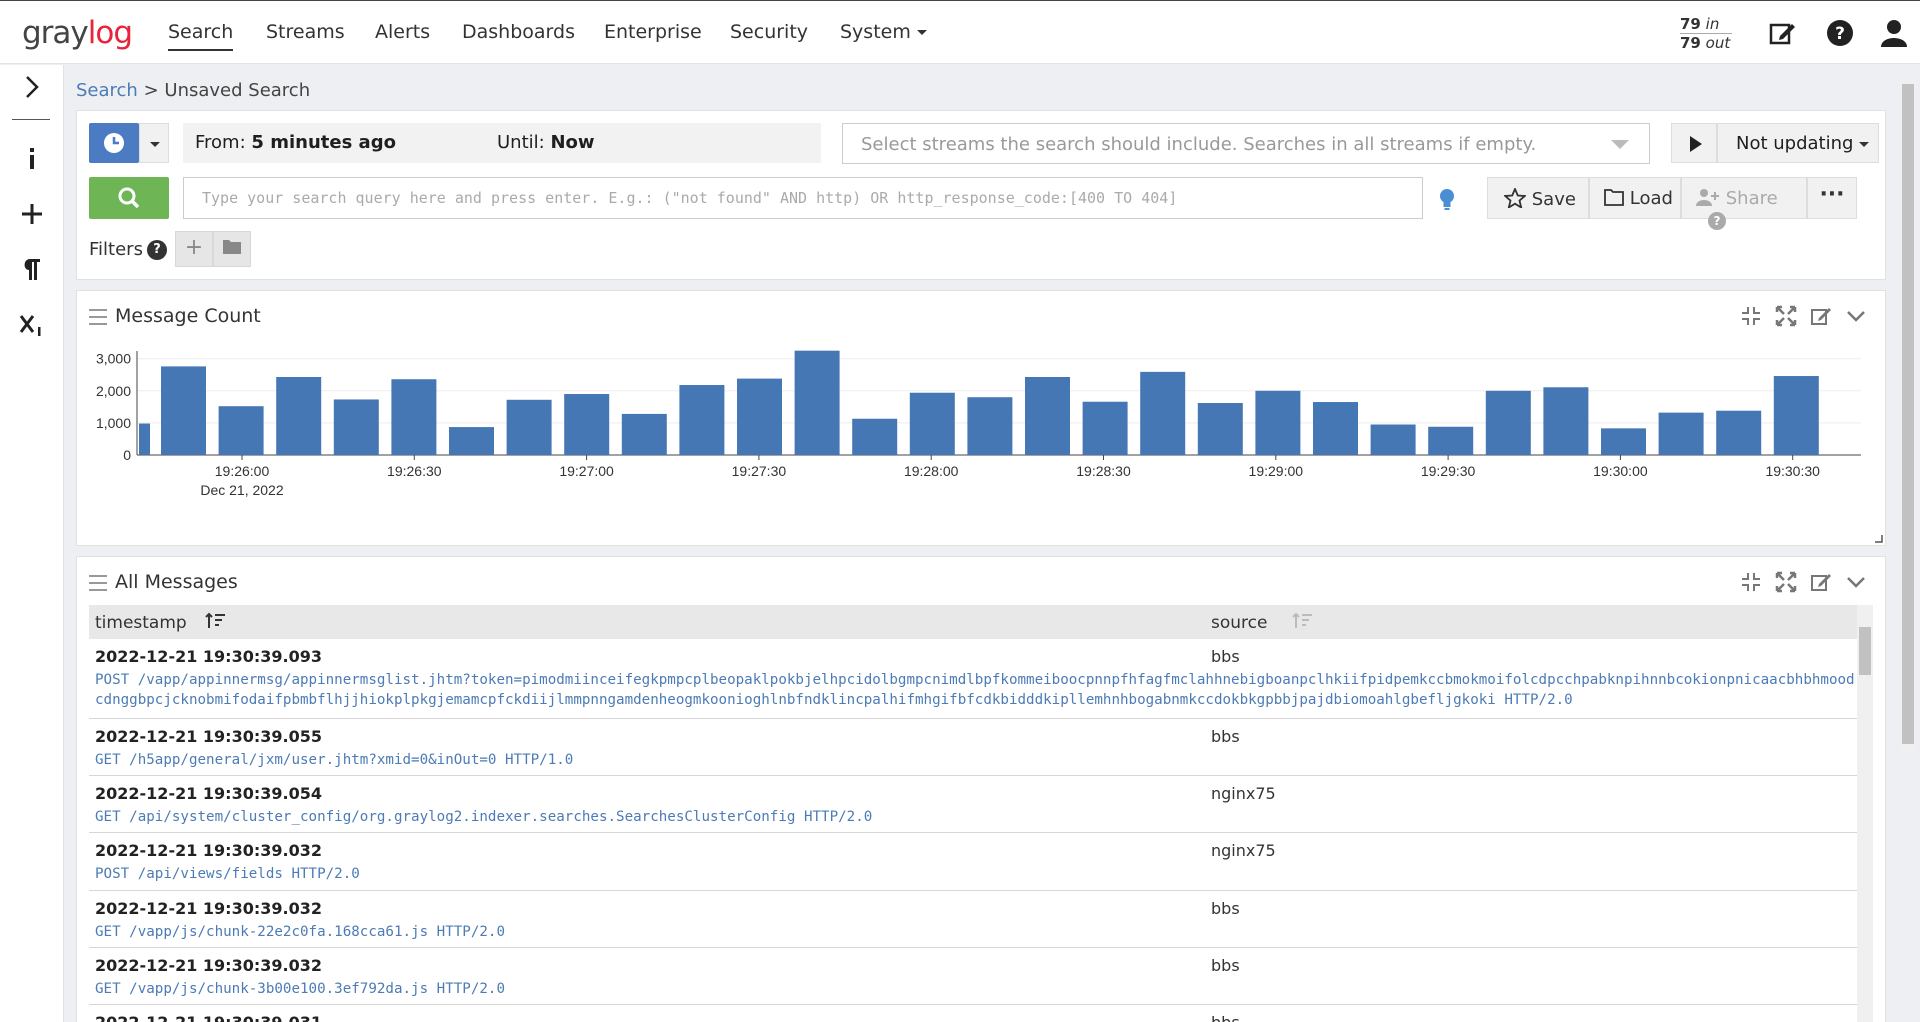 The width and height of the screenshot is (1920, 1022). Describe the element at coordinates (1865, 651) in the screenshot. I see `scrollbar-thumb` at that location.